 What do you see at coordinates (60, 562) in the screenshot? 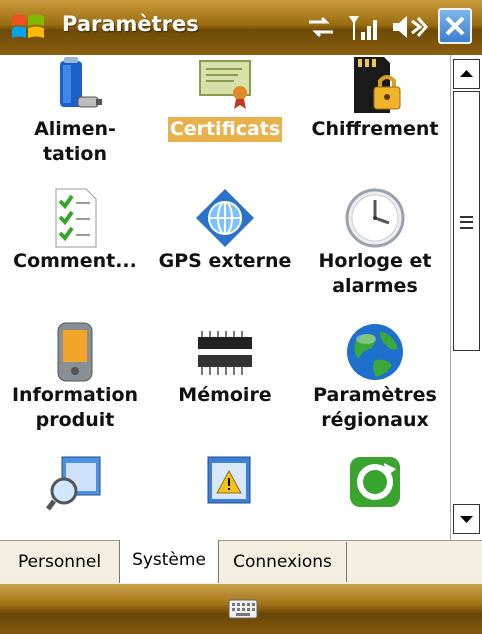
I see `tab-personnel: Personnel` at bounding box center [60, 562].